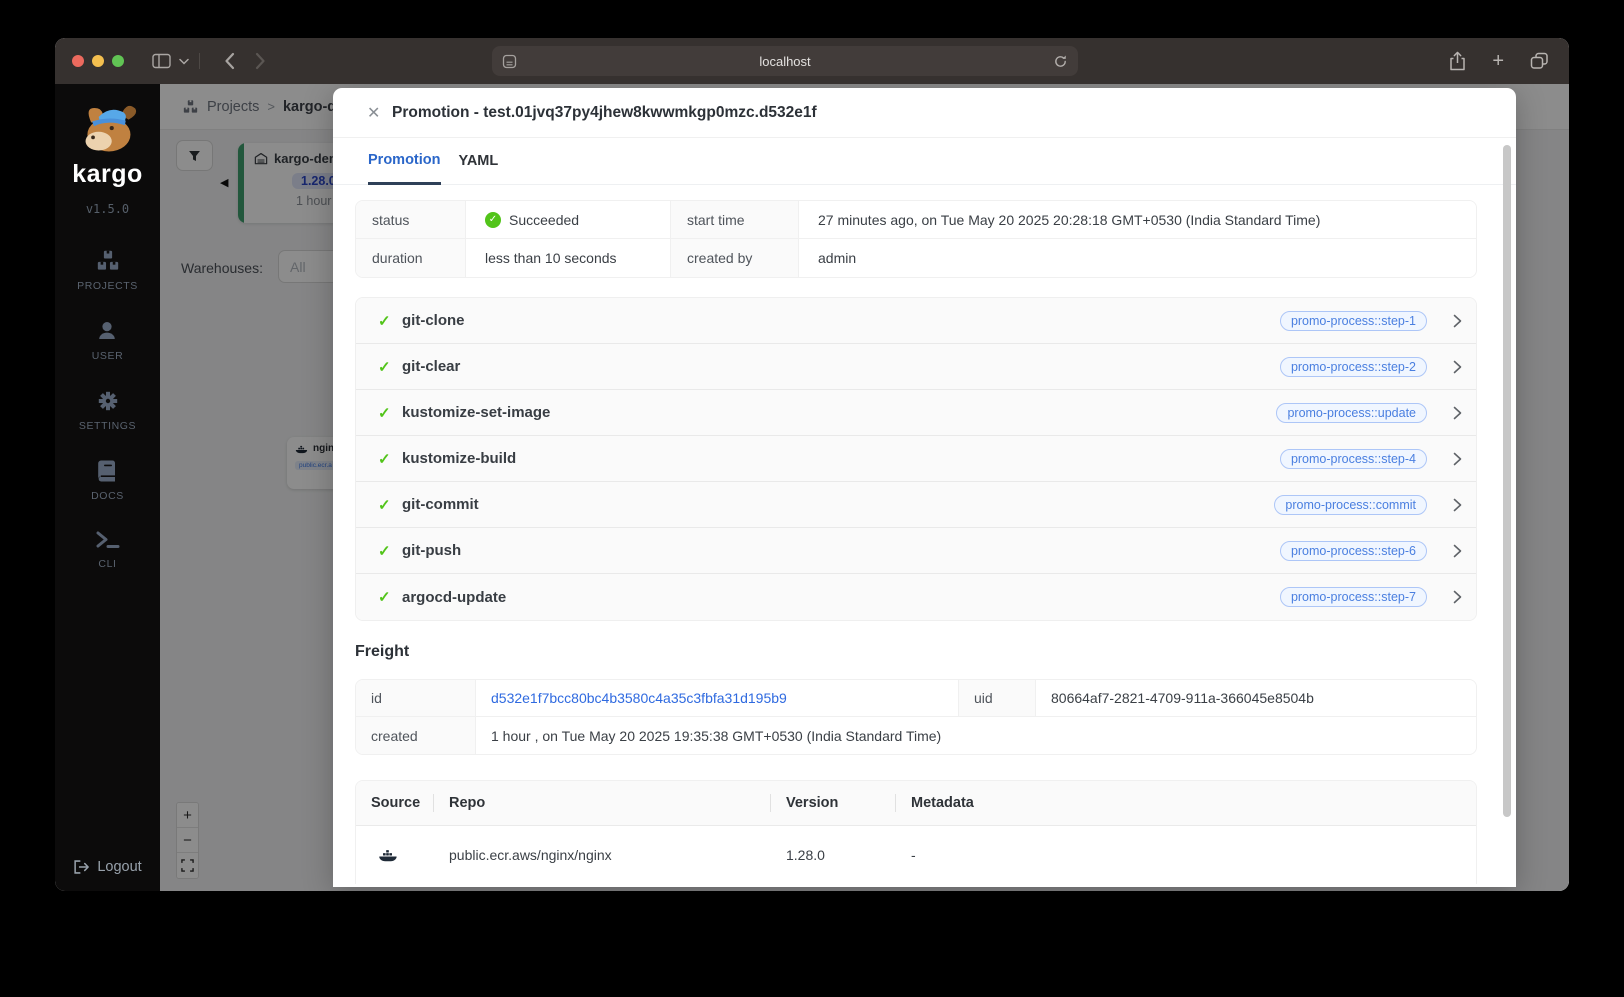 The width and height of the screenshot is (1624, 997). I want to click on info-label: duration, so click(411, 258).